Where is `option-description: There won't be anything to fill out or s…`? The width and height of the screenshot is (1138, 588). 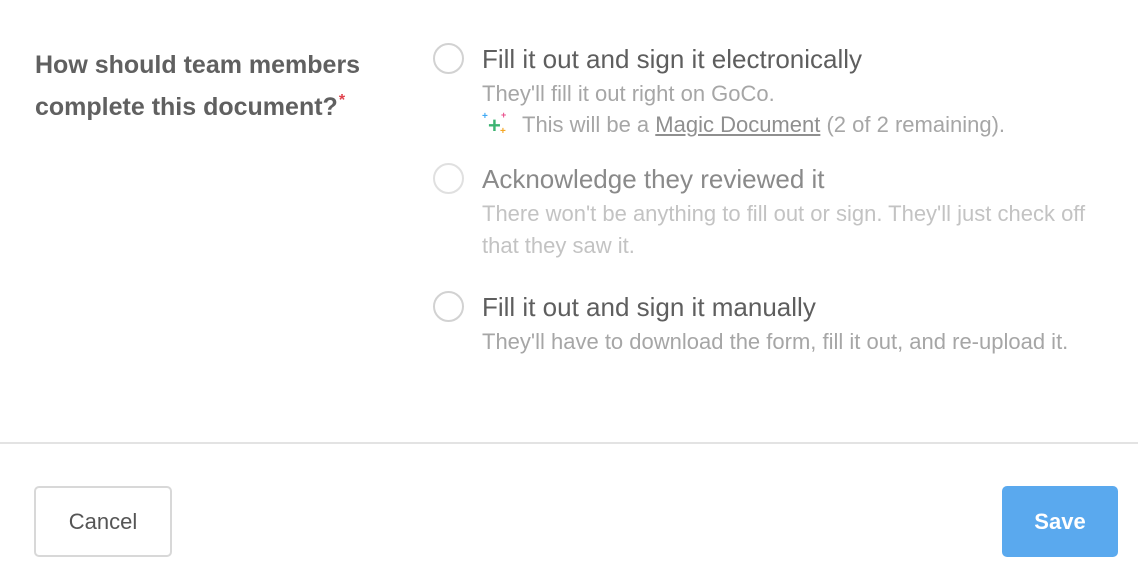
option-description: There won't be anything to fill out or s… is located at coordinates (784, 229).